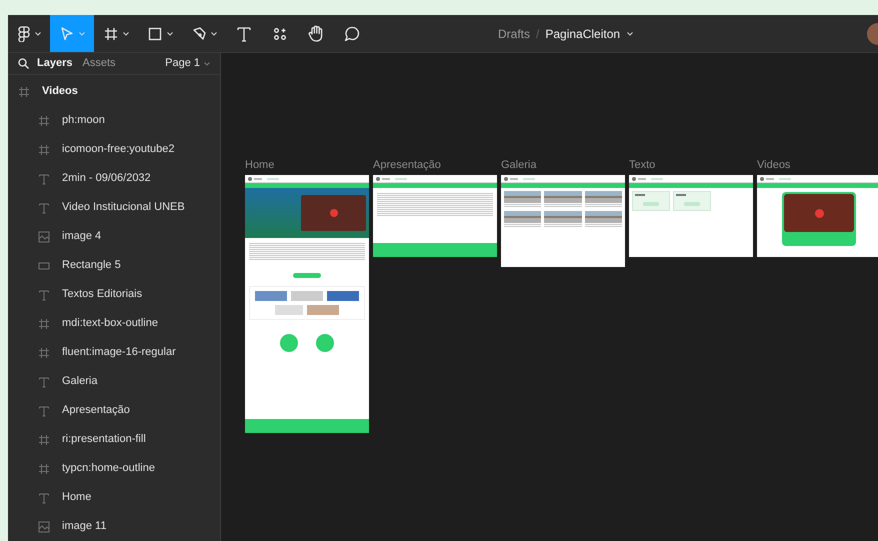 The image size is (878, 541). What do you see at coordinates (589, 33) in the screenshot?
I see `file-name-menu: PaginaCleiton` at bounding box center [589, 33].